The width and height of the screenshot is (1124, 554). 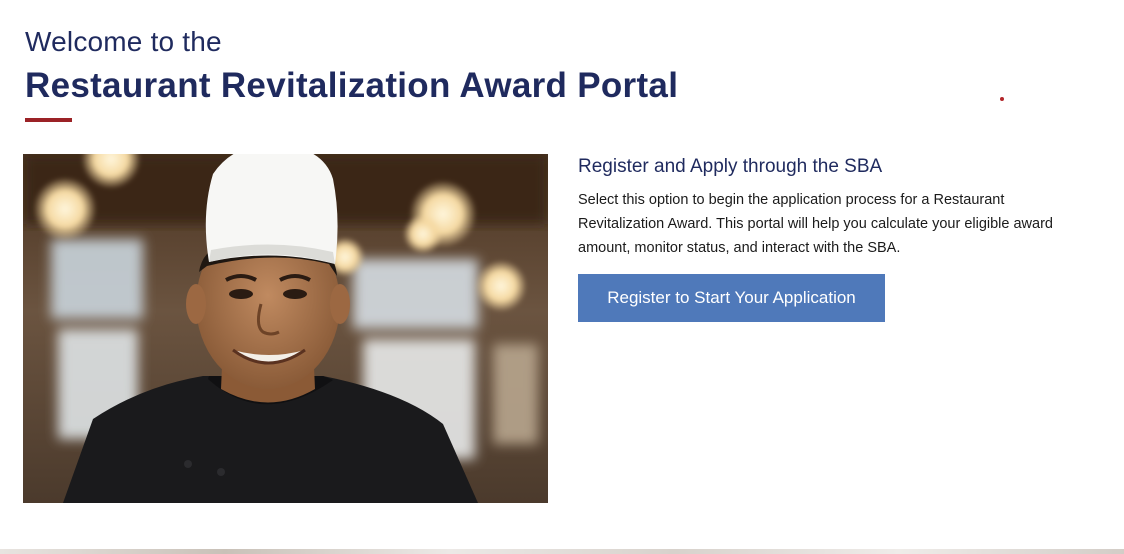 What do you see at coordinates (1002, 99) in the screenshot?
I see `decorative-dot` at bounding box center [1002, 99].